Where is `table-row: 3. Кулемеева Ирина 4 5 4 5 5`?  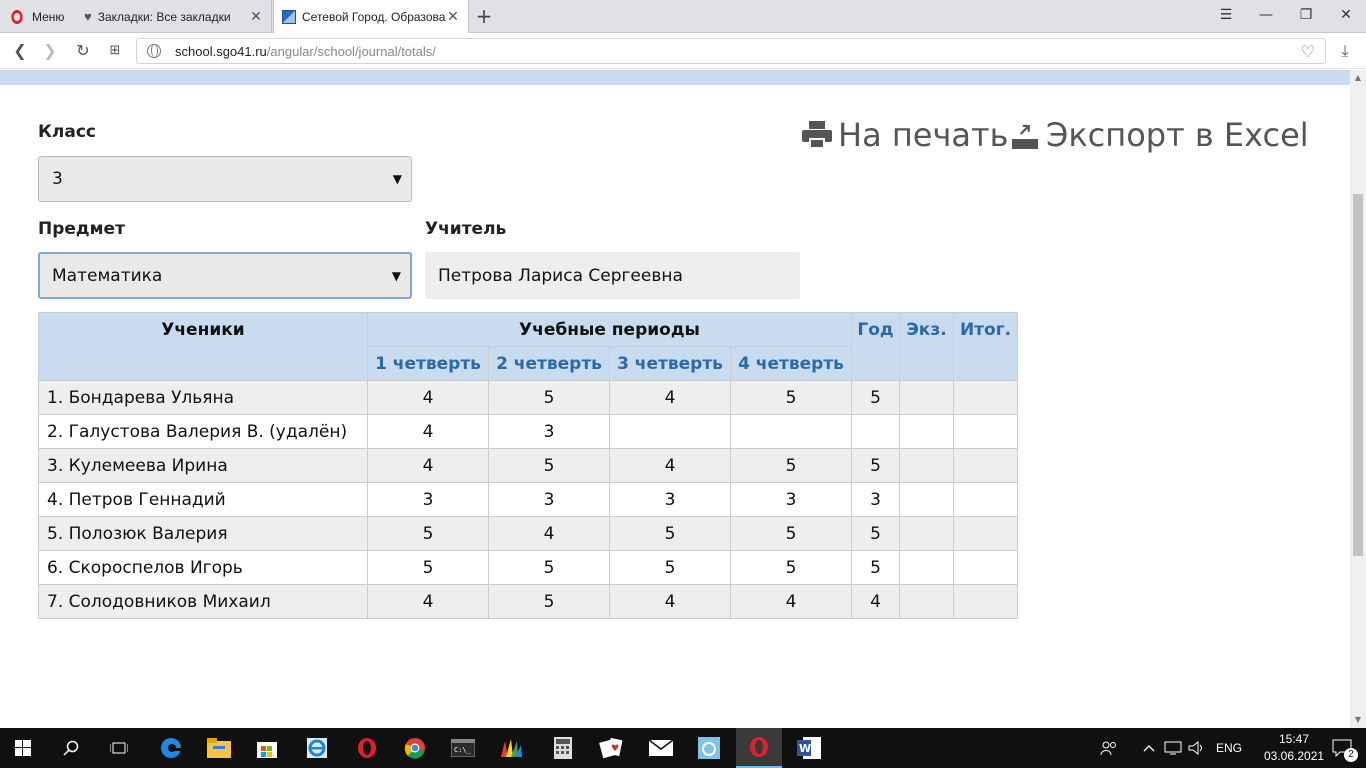
table-row: 3. Кулемеева Ирина 4 5 4 5 5 is located at coordinates (528, 465).